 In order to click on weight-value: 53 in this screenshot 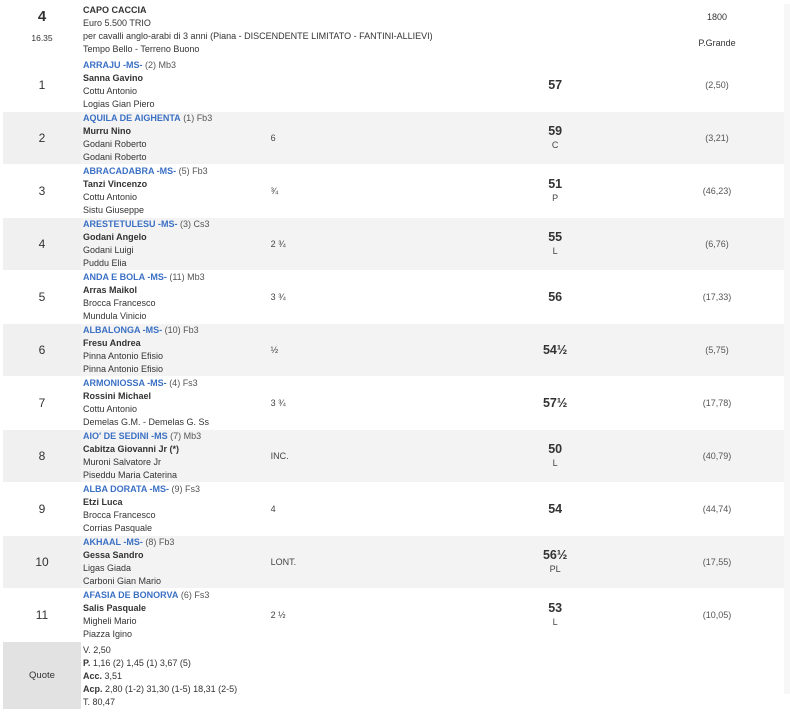, I will do `click(555, 608)`.